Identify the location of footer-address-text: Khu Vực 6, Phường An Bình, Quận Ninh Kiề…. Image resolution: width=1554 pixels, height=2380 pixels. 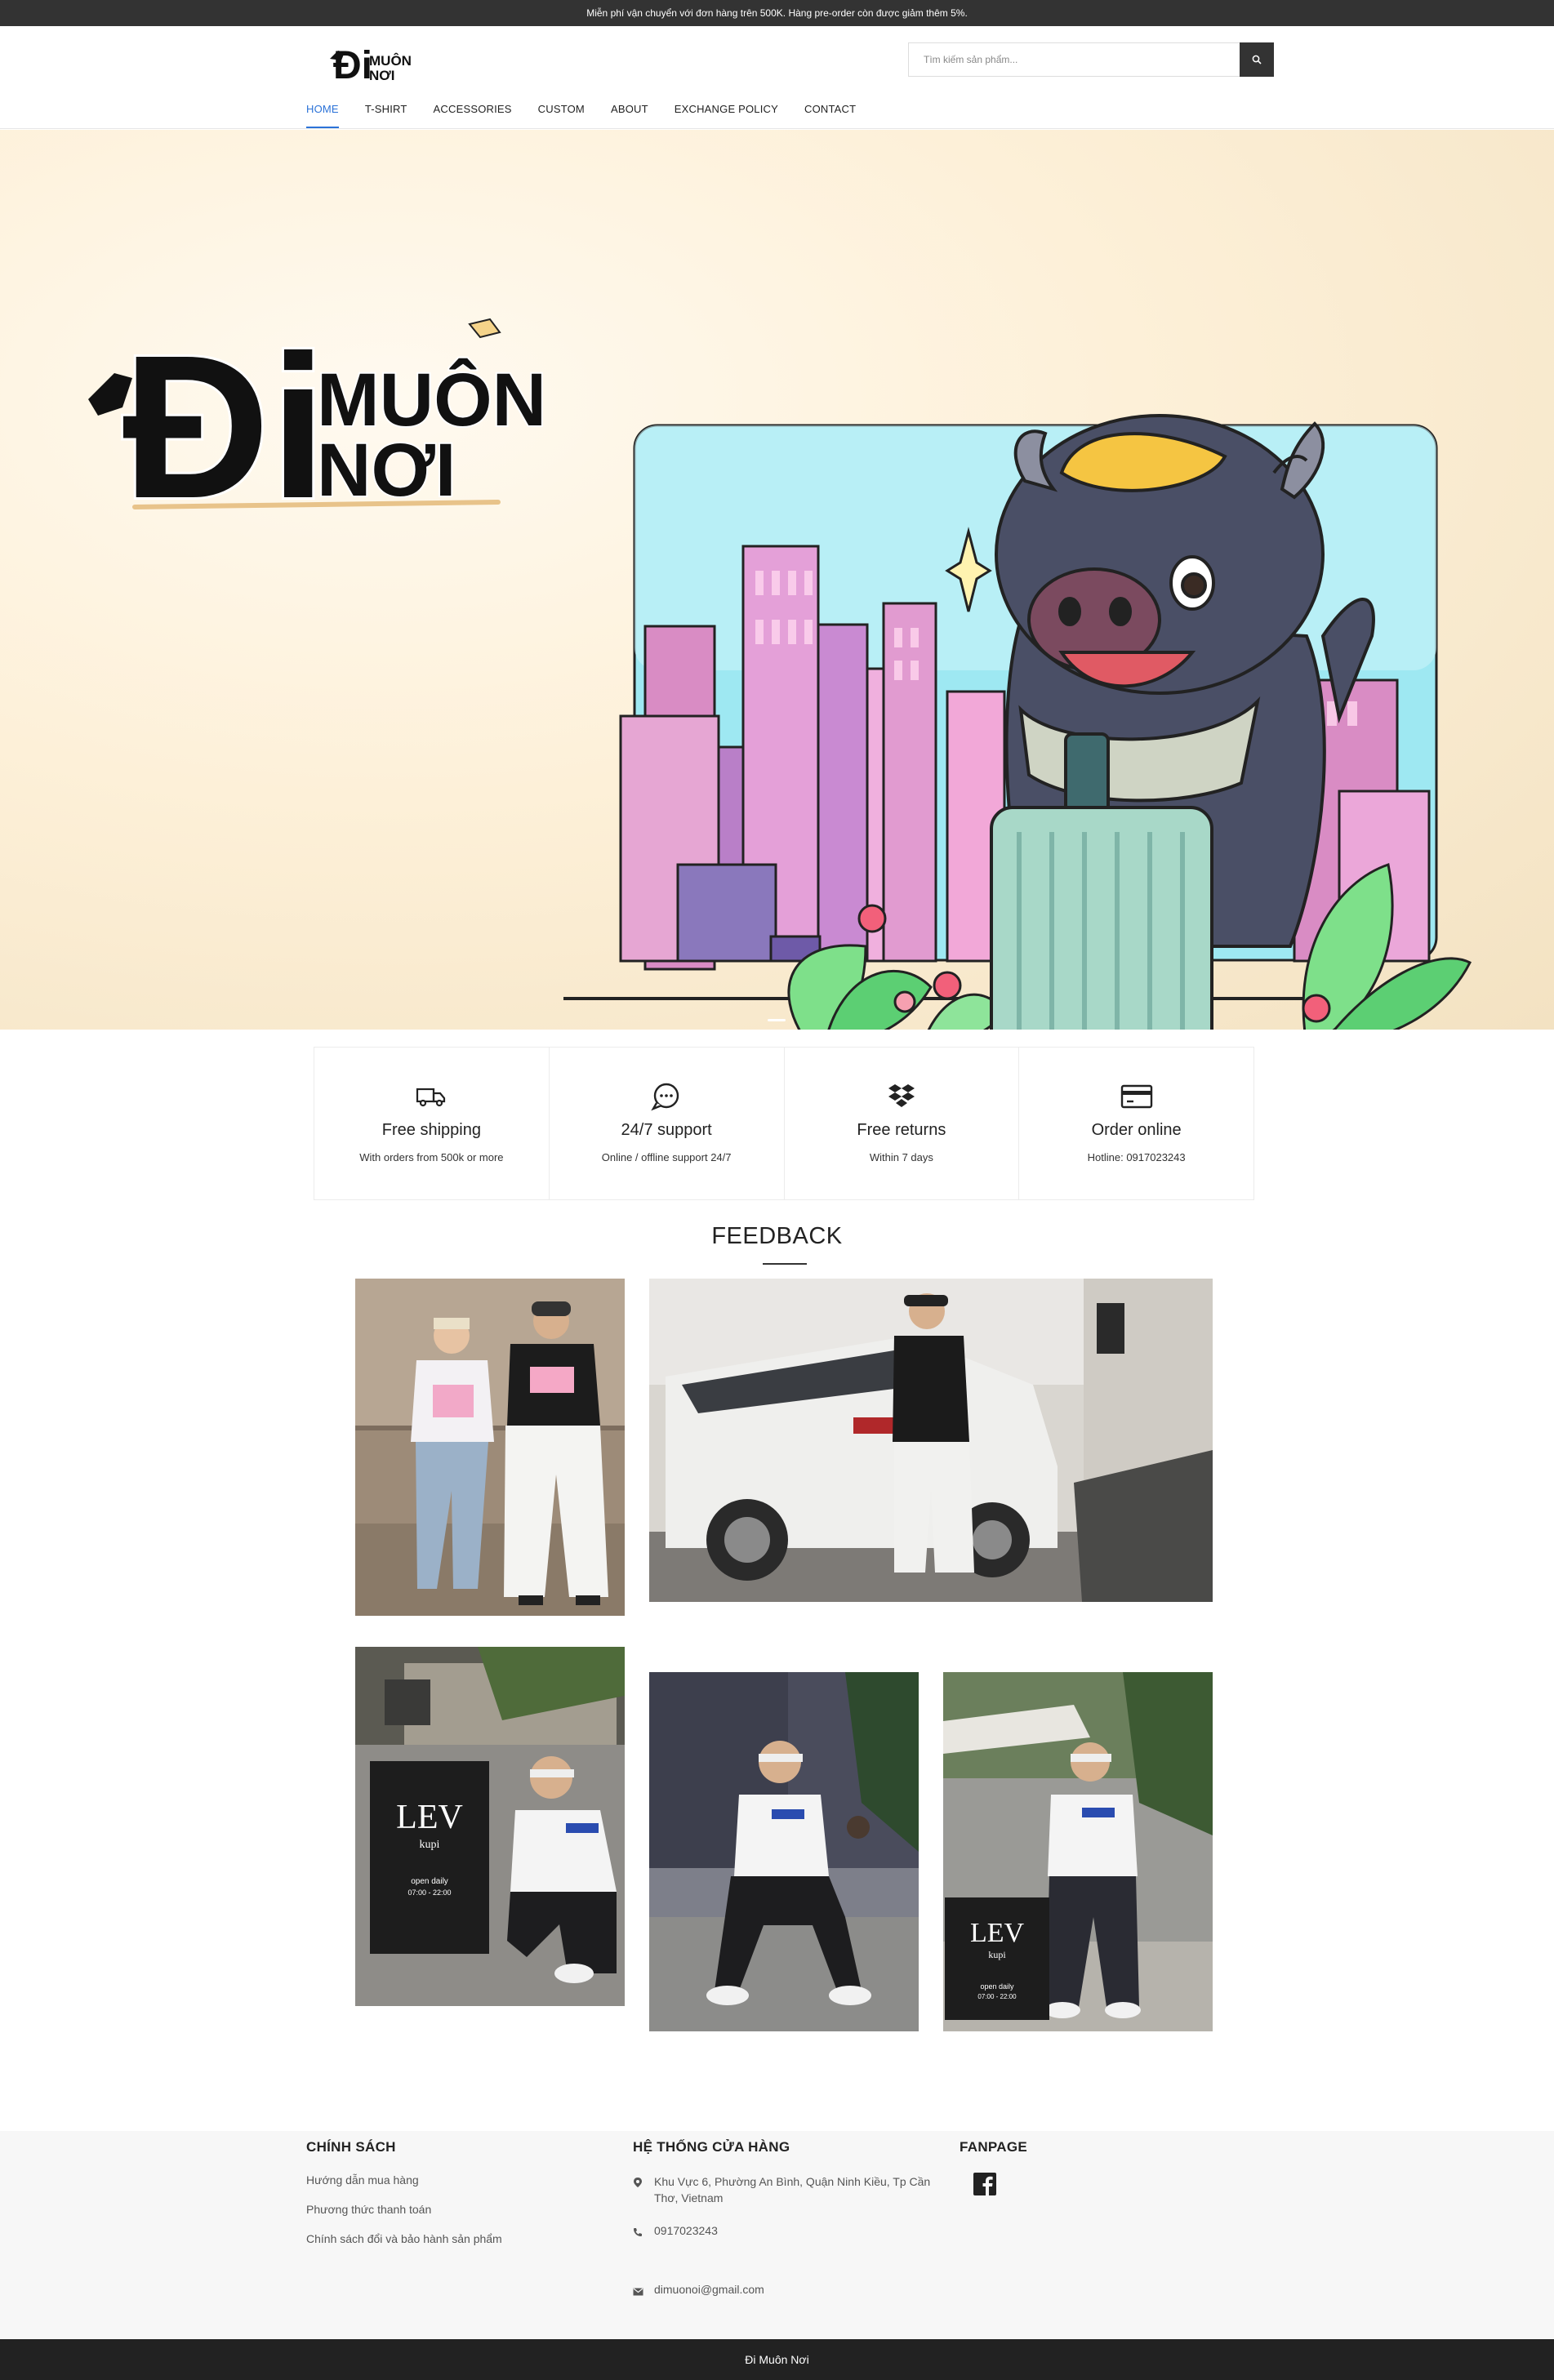
(792, 2189).